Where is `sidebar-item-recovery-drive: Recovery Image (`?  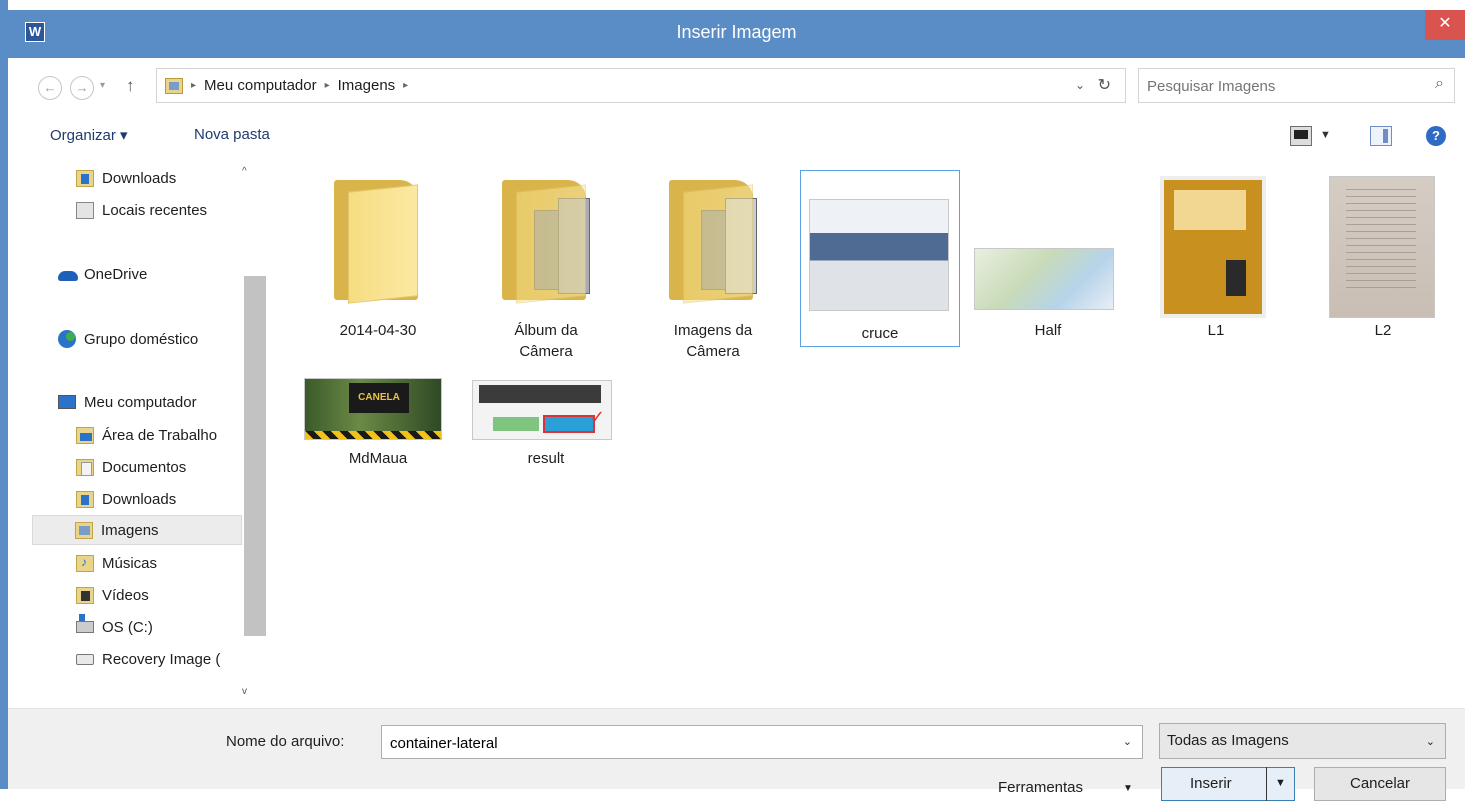 sidebar-item-recovery-drive: Recovery Image ( is located at coordinates (161, 659).